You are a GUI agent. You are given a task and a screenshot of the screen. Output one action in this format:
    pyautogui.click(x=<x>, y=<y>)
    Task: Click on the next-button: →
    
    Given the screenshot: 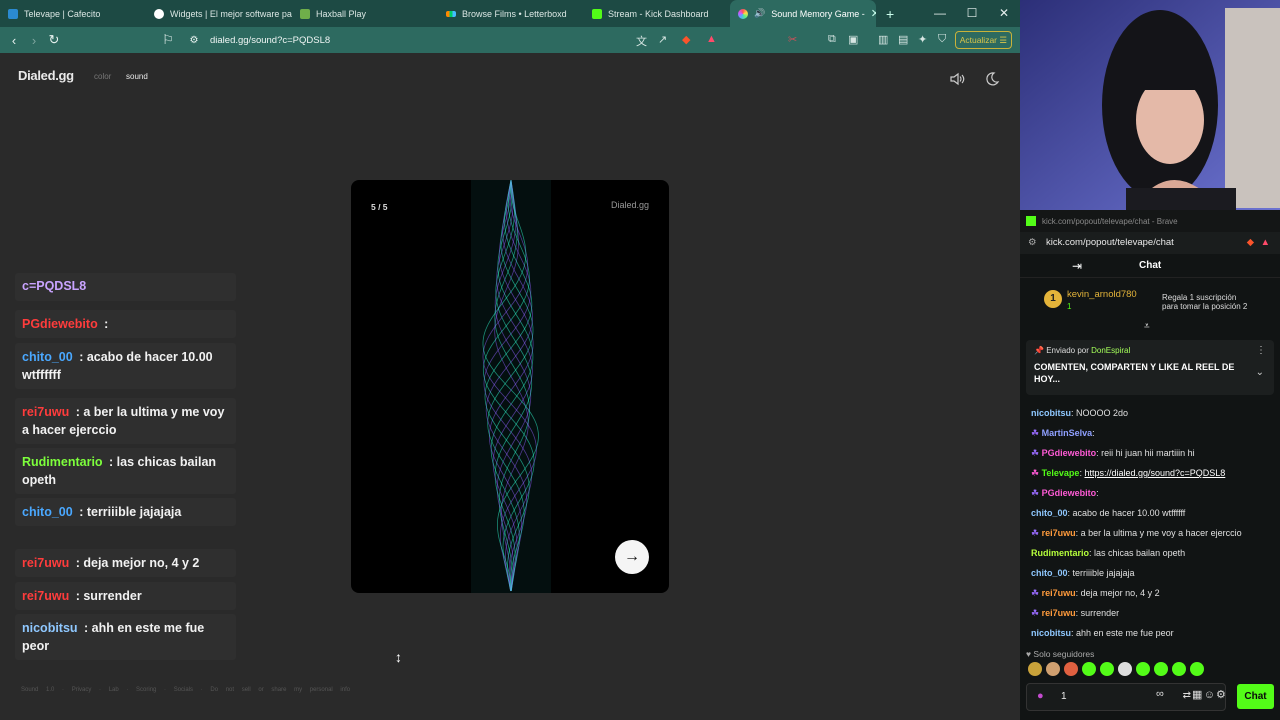 What is the action you would take?
    pyautogui.click(x=632, y=557)
    